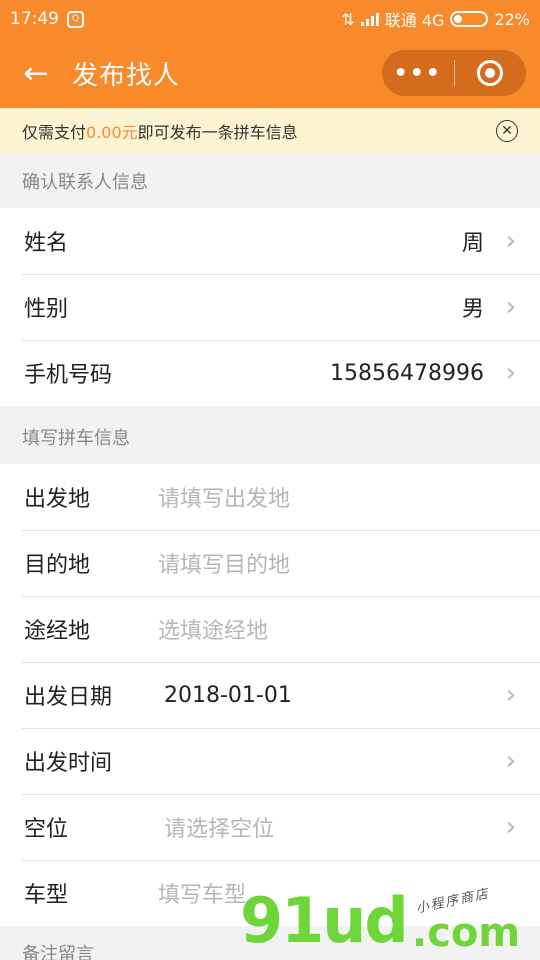 This screenshot has width=540, height=960. Describe the element at coordinates (68, 697) in the screenshot. I see `date-label: 出发日期` at that location.